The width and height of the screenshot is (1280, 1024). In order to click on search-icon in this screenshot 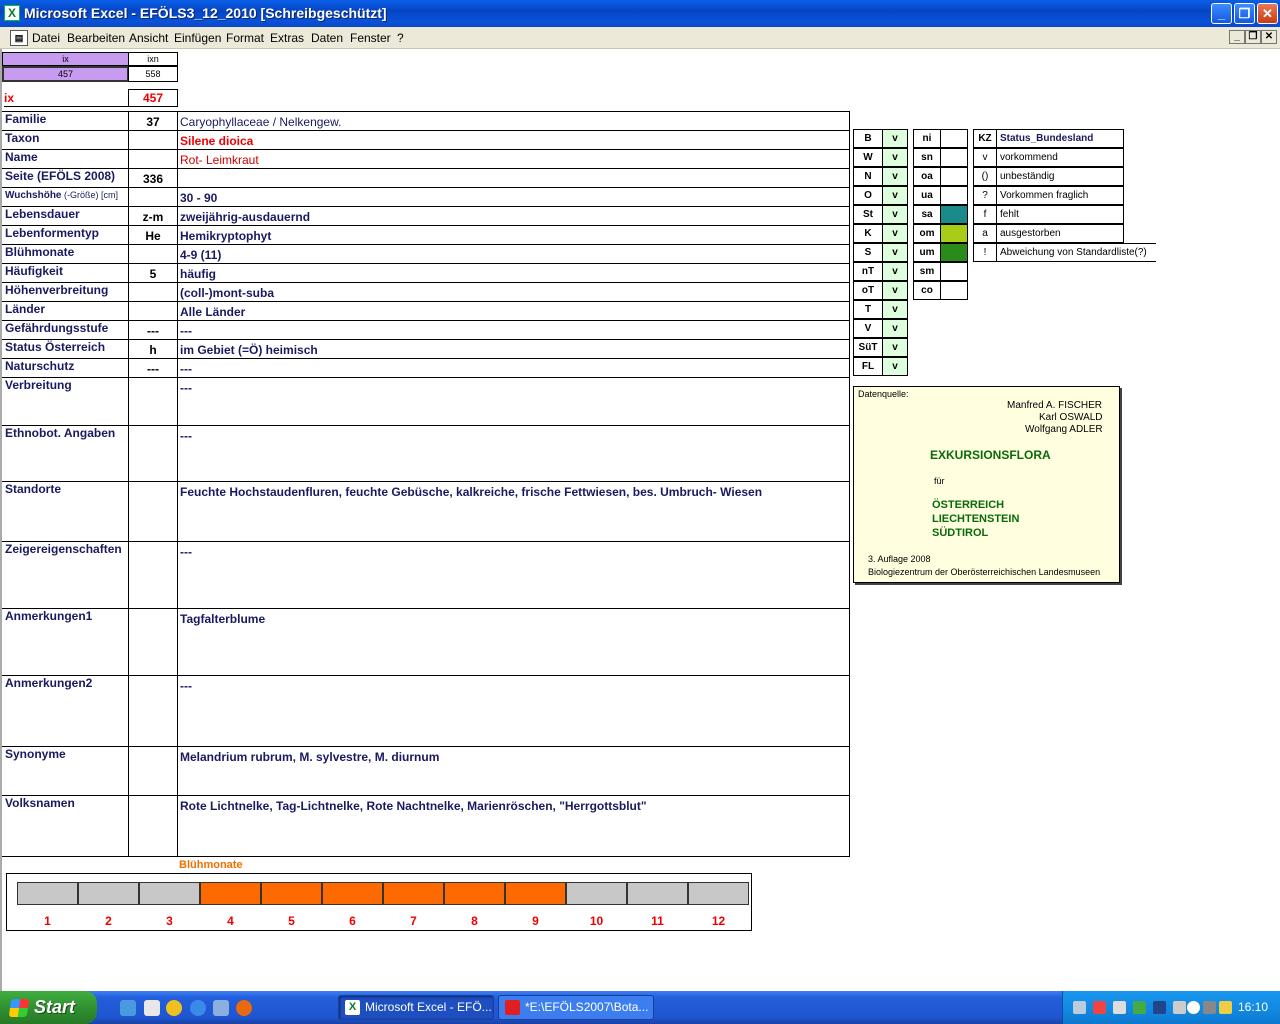, I will do `click(1119, 1007)`.